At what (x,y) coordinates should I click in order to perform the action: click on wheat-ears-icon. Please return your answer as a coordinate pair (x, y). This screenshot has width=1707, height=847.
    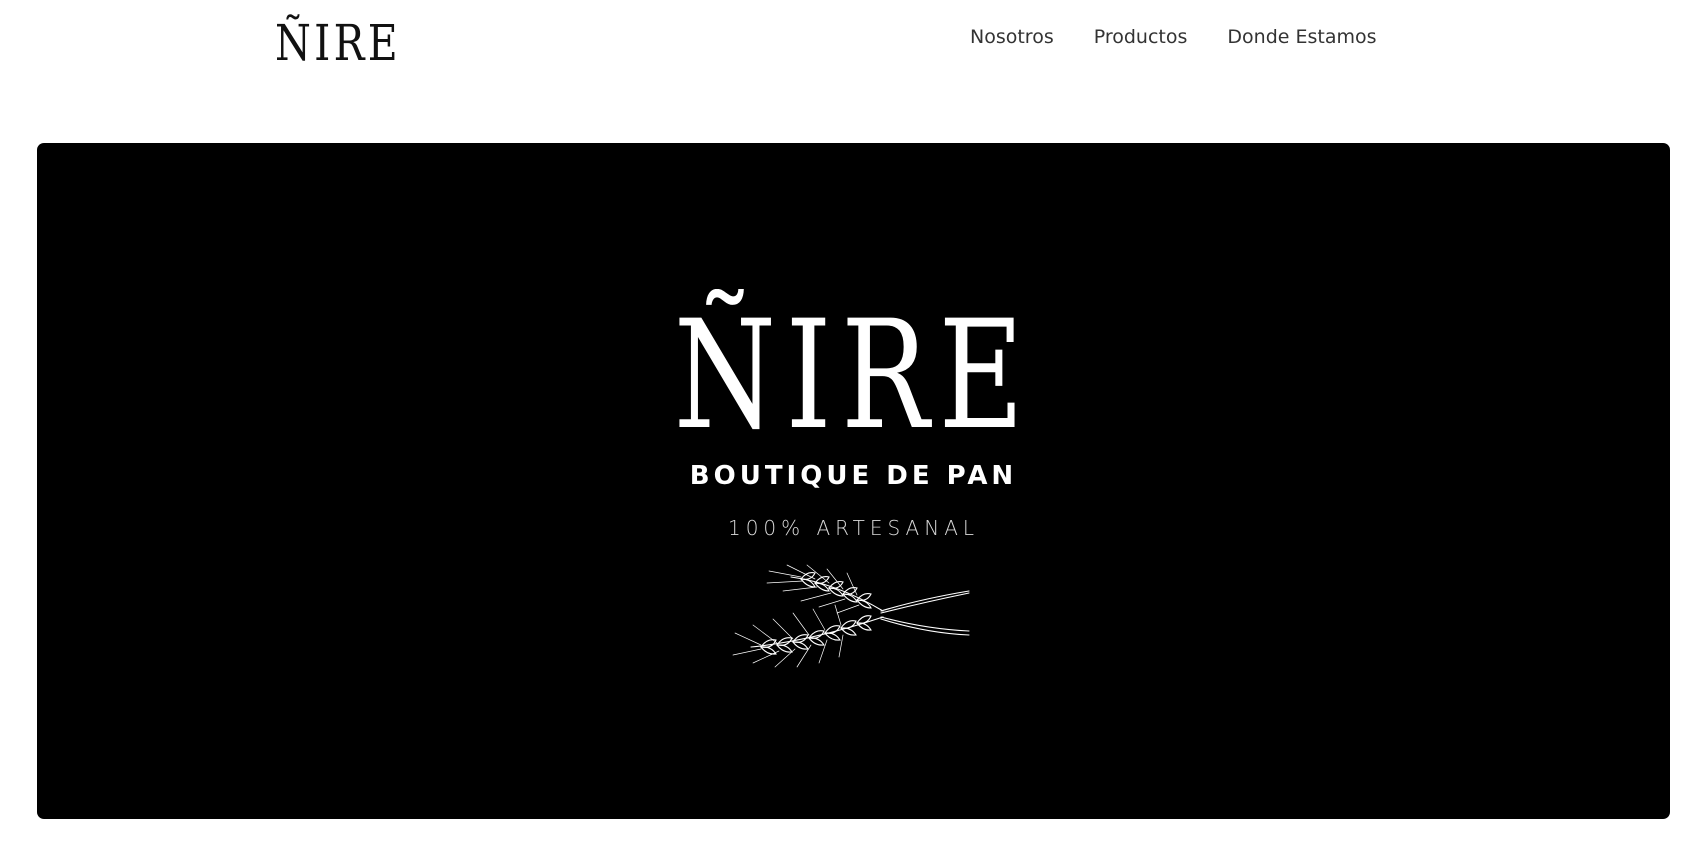
    Looking at the image, I should click on (851, 616).